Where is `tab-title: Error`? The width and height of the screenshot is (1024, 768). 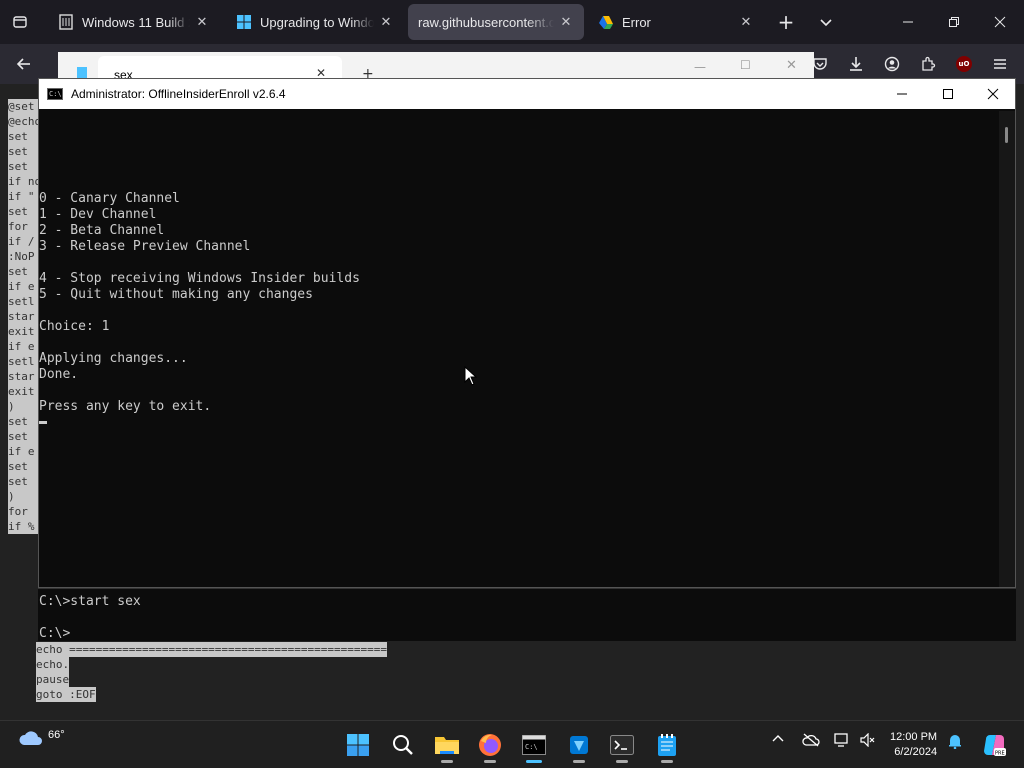
tab-title: Error is located at coordinates (636, 22).